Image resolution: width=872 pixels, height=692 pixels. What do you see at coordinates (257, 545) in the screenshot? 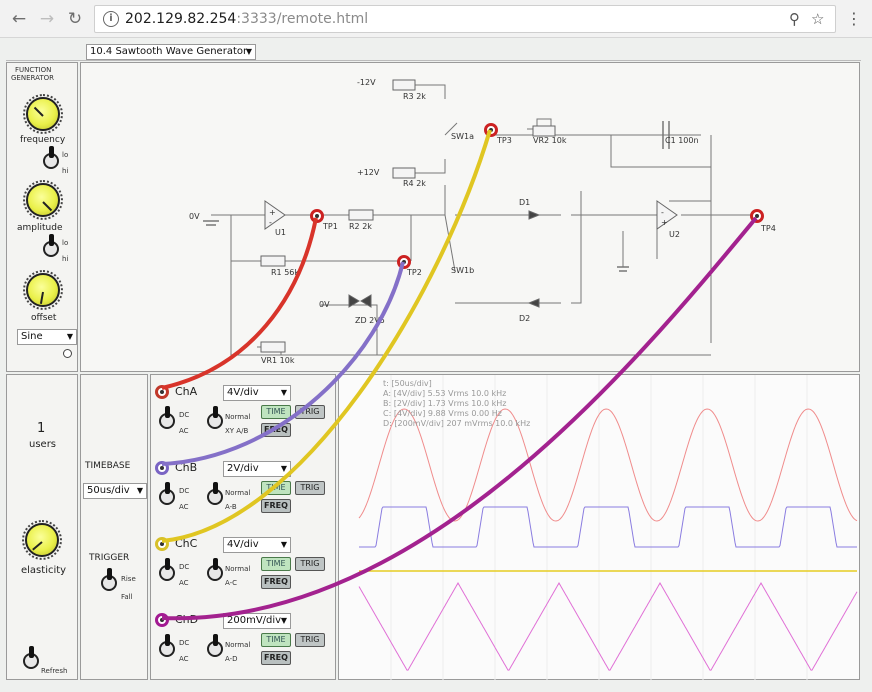
I see `channel-2-scale-select: 4V/div ▼` at bounding box center [257, 545].